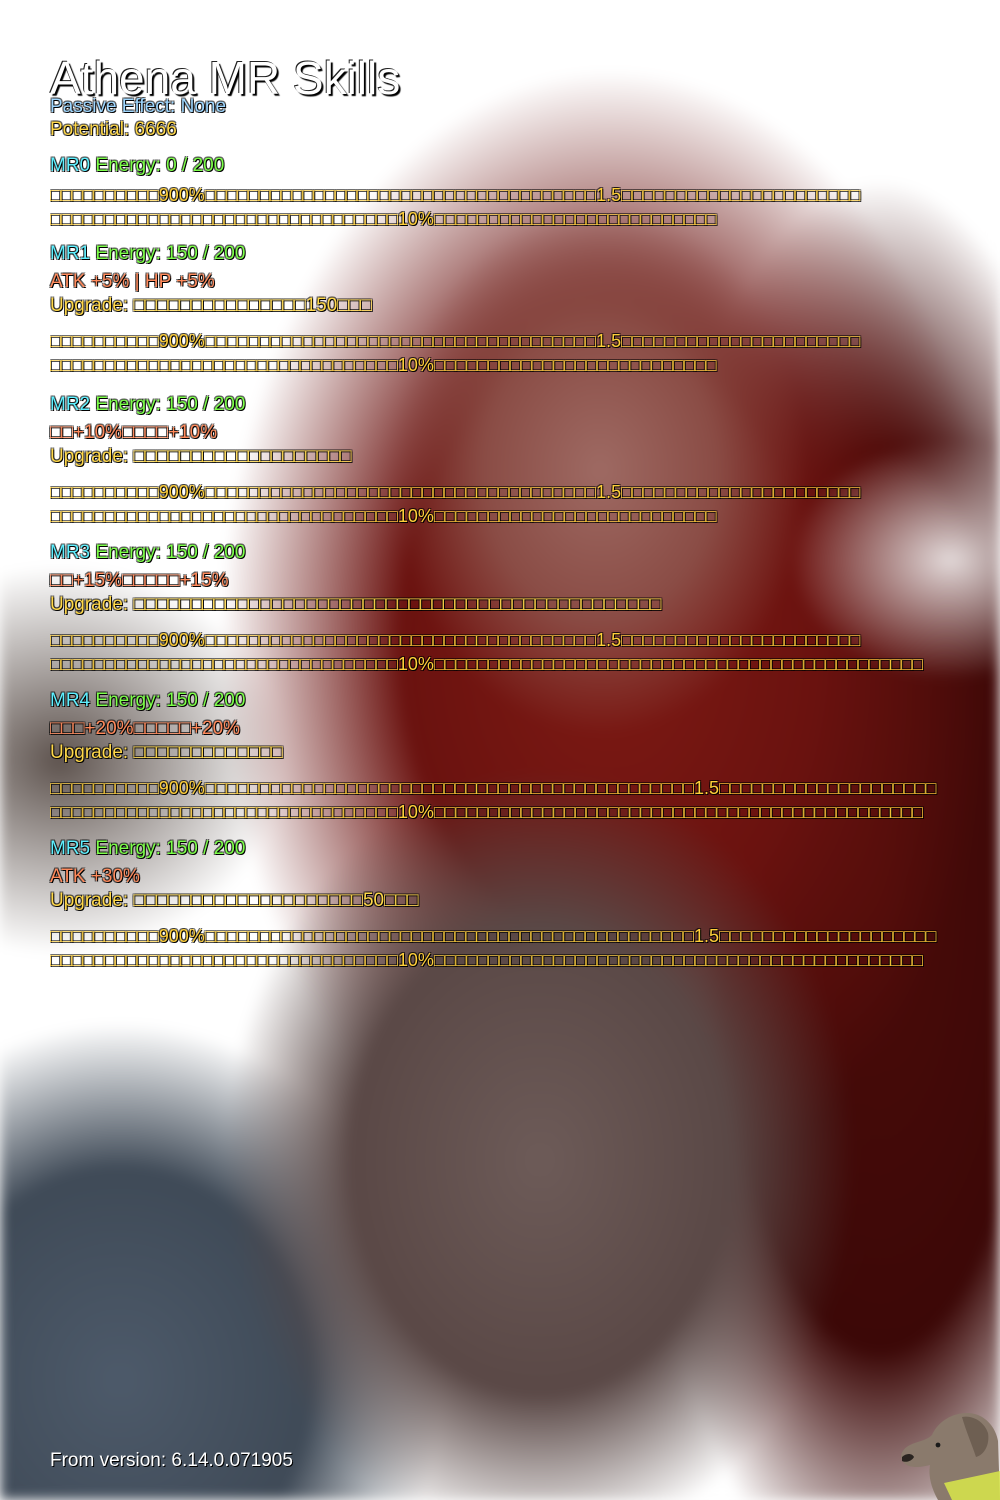 Image resolution: width=1000 pixels, height=1500 pixels. I want to click on version-footer: From version: 6.14.0.071905, so click(171, 1460).